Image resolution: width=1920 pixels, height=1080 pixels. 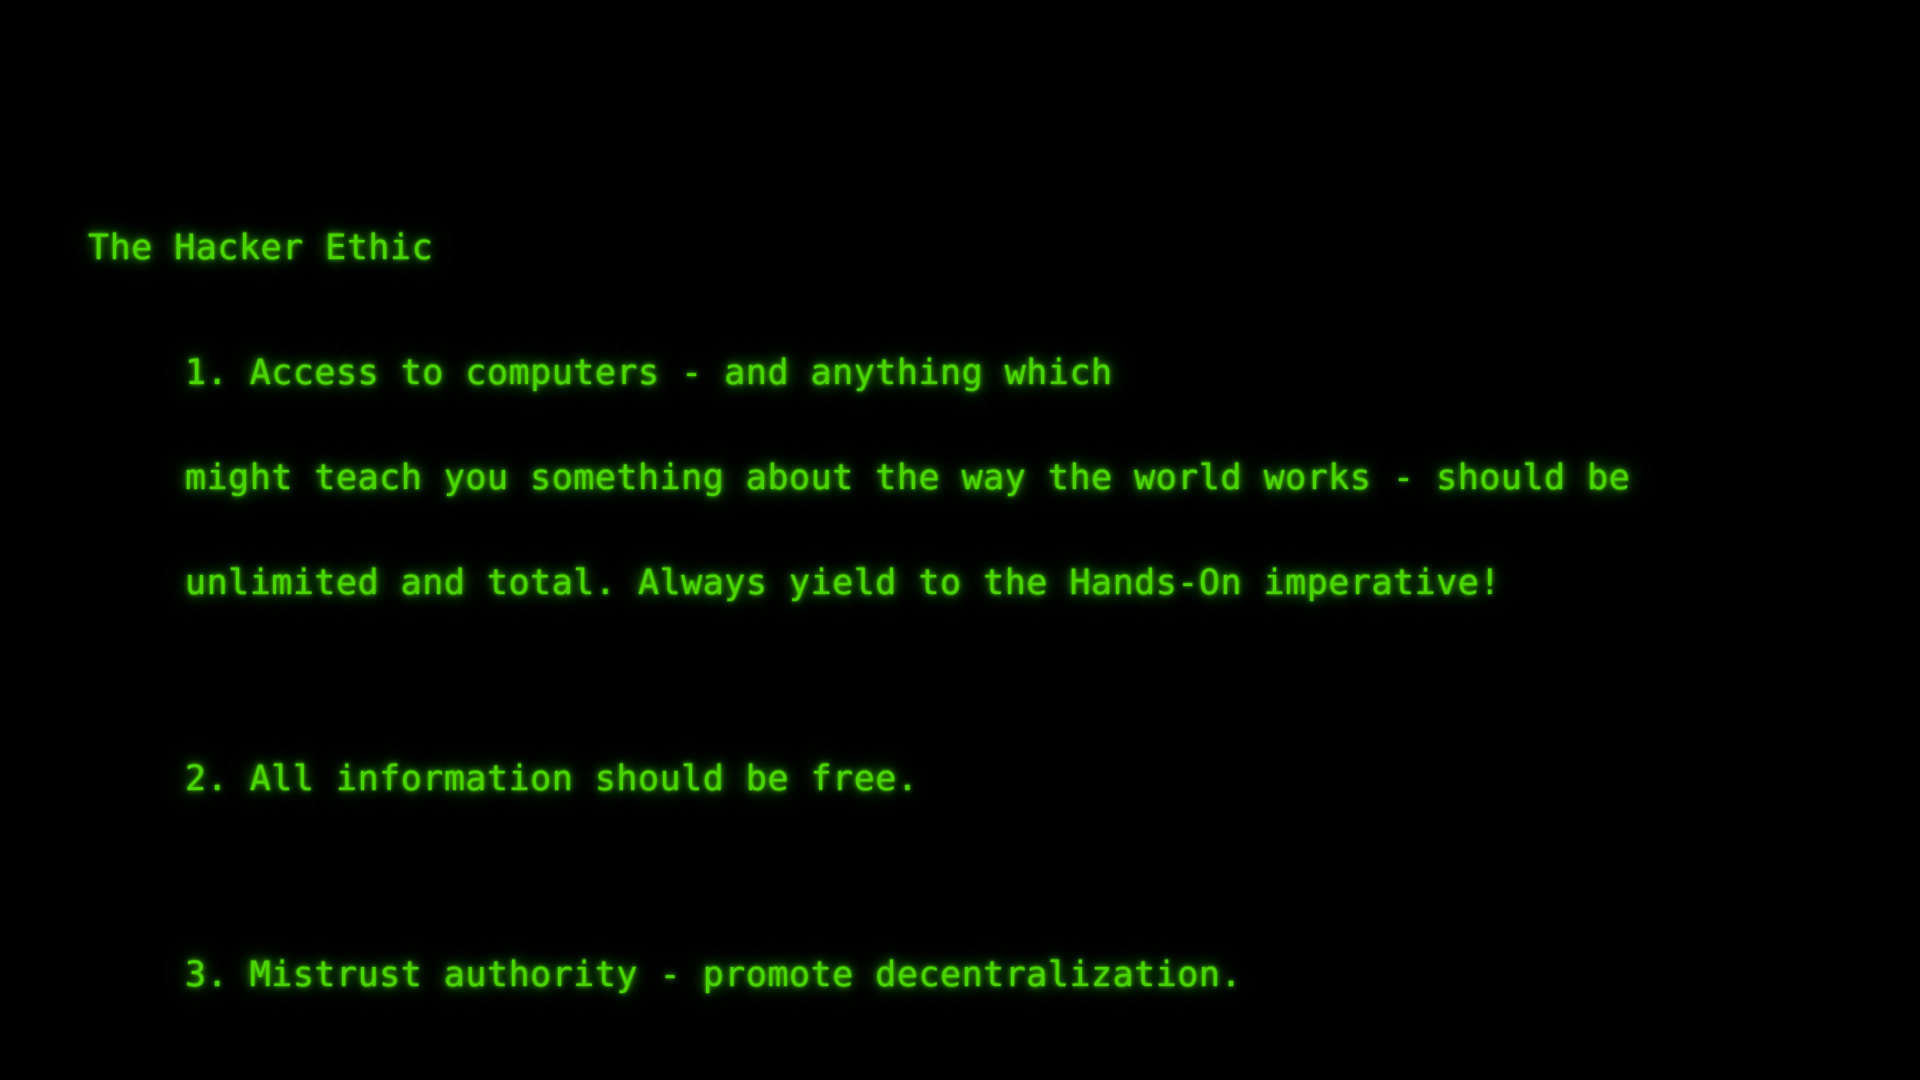 I want to click on page-title: The Hacker Ethic, so click(x=261, y=248).